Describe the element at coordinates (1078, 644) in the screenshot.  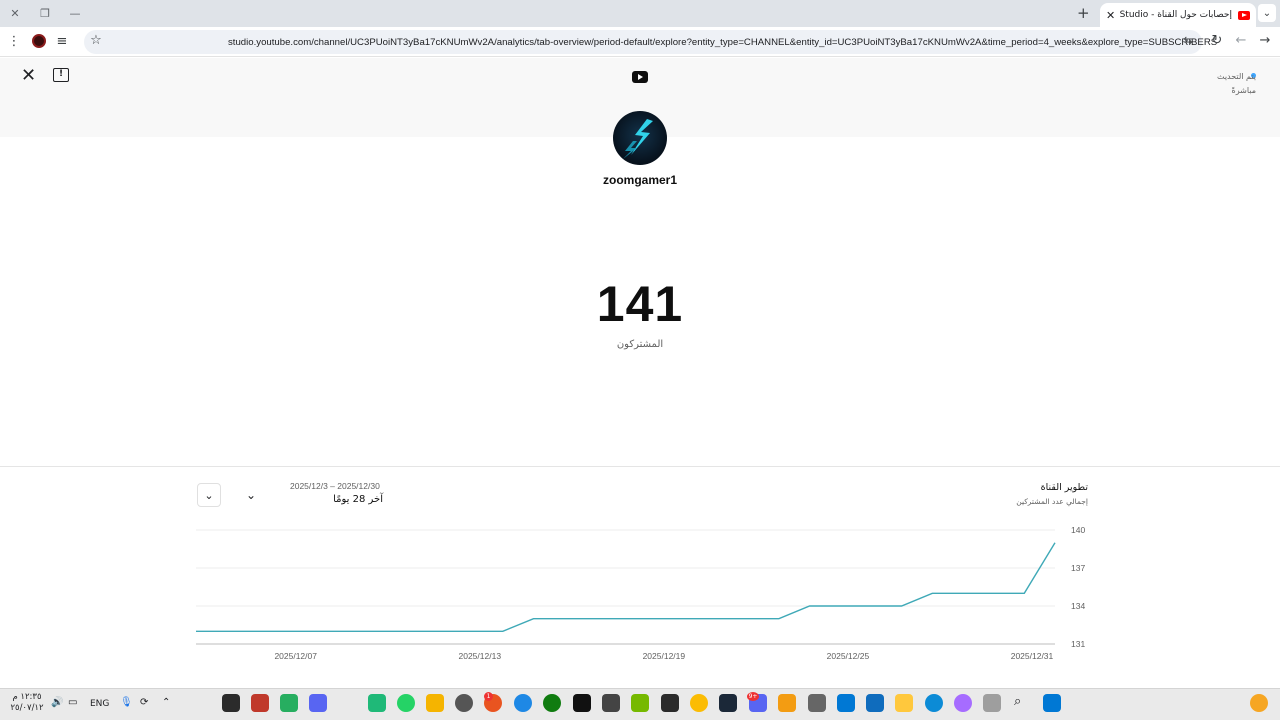
I see `y-tick-label: 131` at that location.